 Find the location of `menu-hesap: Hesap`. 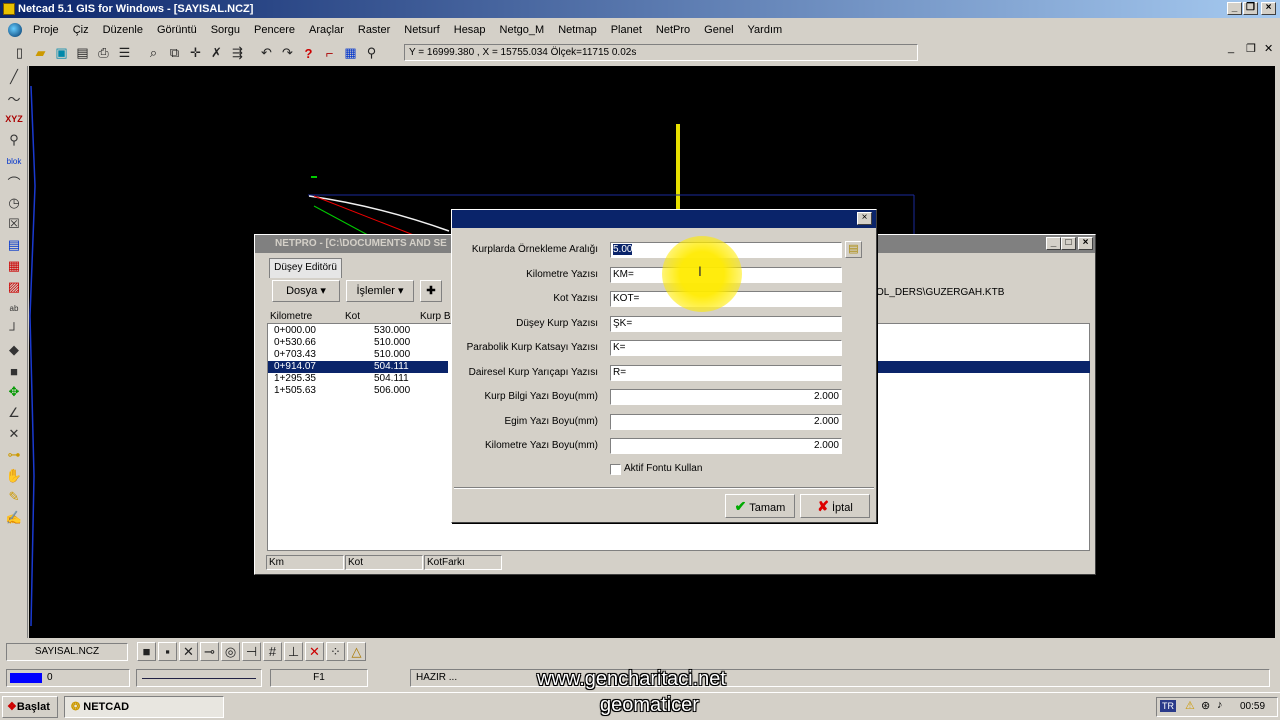

menu-hesap: Hesap is located at coordinates (470, 30).